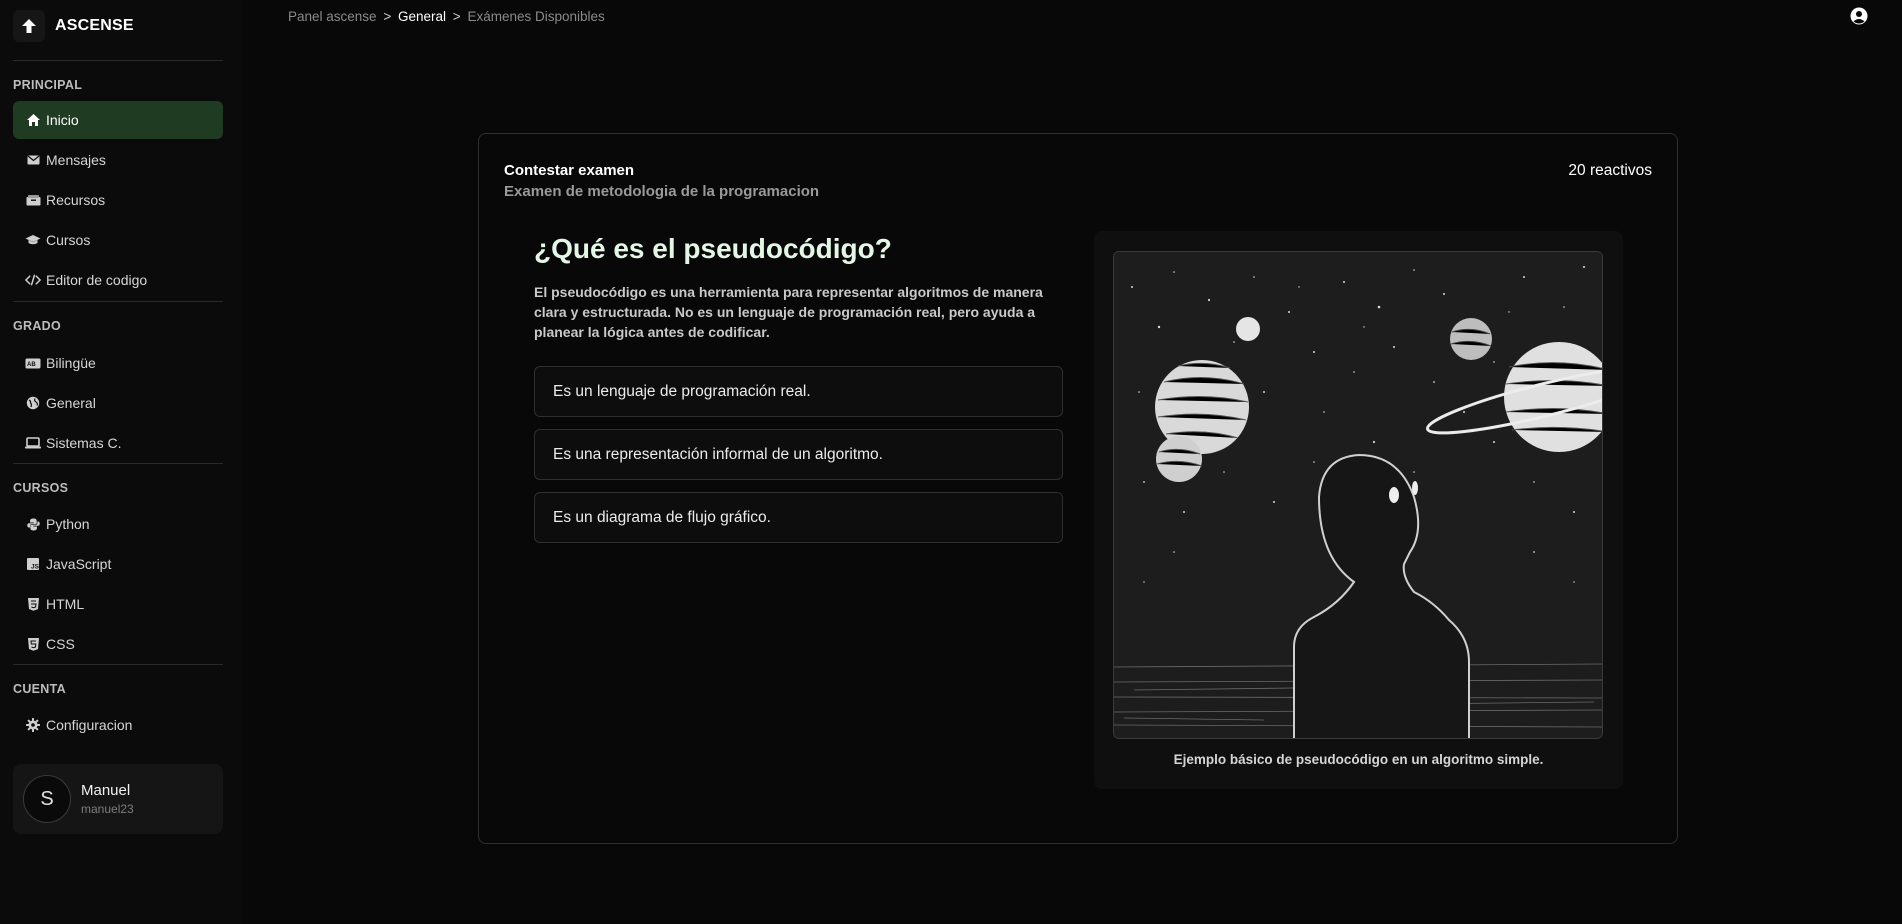  Describe the element at coordinates (798, 391) in the screenshot. I see `answer-option: Es un lenguaje de programación real.` at that location.